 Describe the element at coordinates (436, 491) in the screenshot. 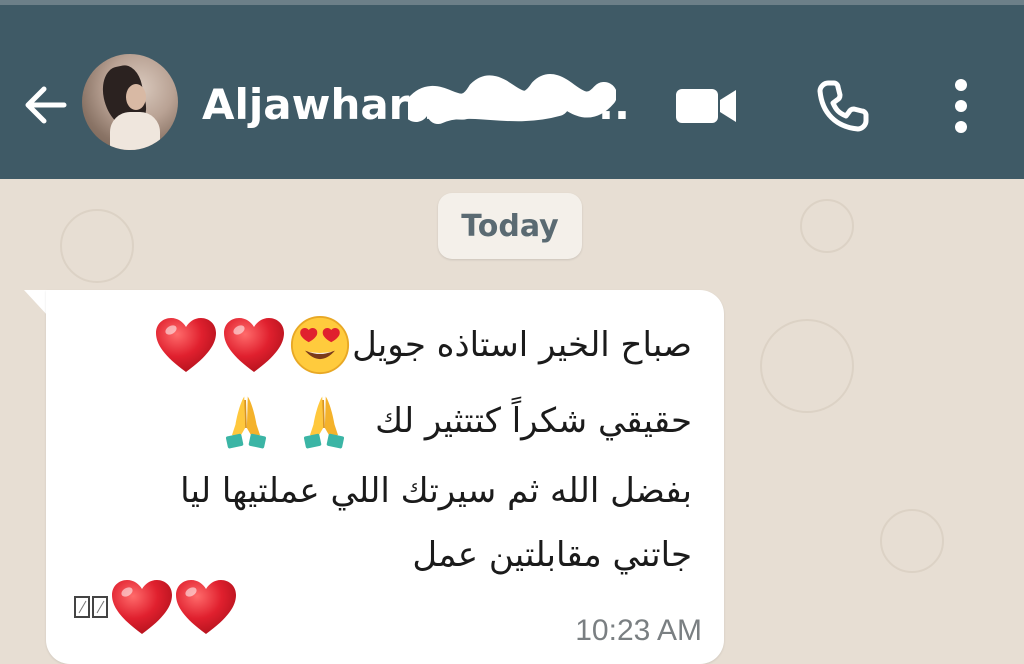

I see `message-line-3: بفضل الله ثم سيرتك اللي عملتيها ليا` at that location.